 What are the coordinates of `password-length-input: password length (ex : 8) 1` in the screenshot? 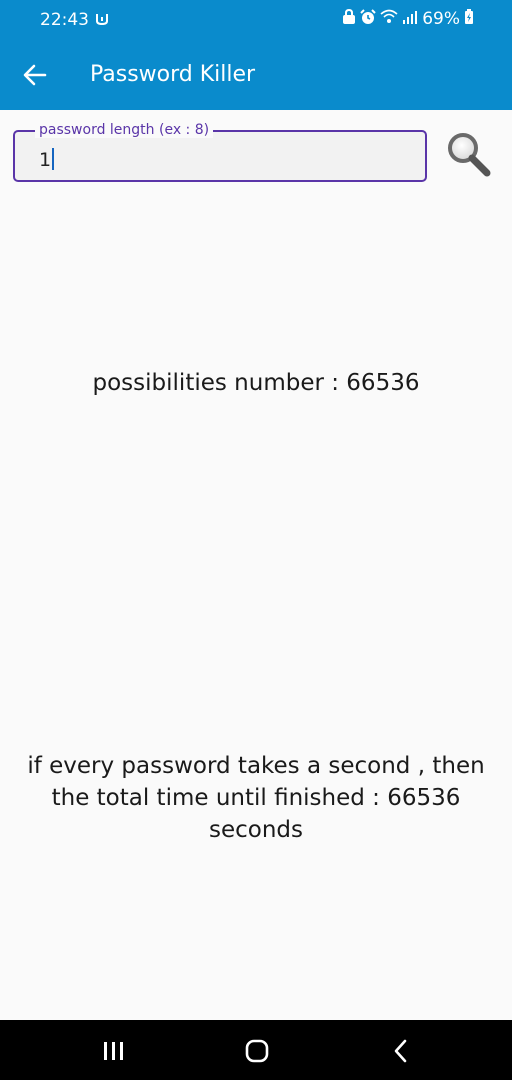 It's located at (220, 152).